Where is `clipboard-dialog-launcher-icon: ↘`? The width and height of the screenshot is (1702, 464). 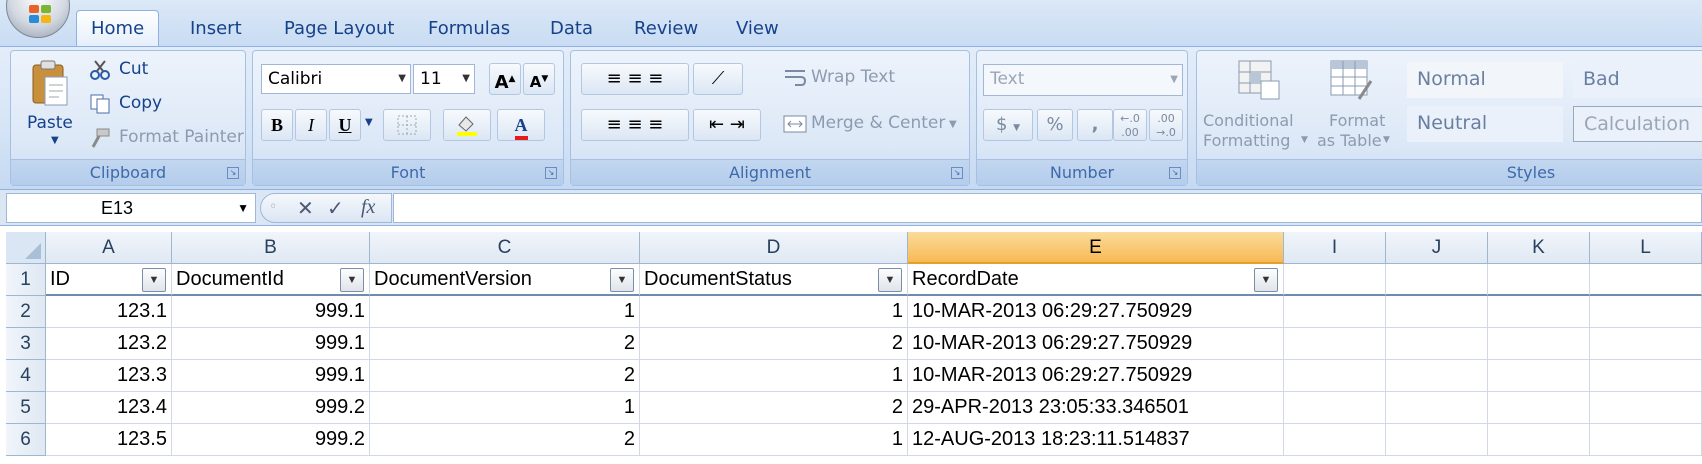
clipboard-dialog-launcher-icon: ↘ is located at coordinates (233, 173).